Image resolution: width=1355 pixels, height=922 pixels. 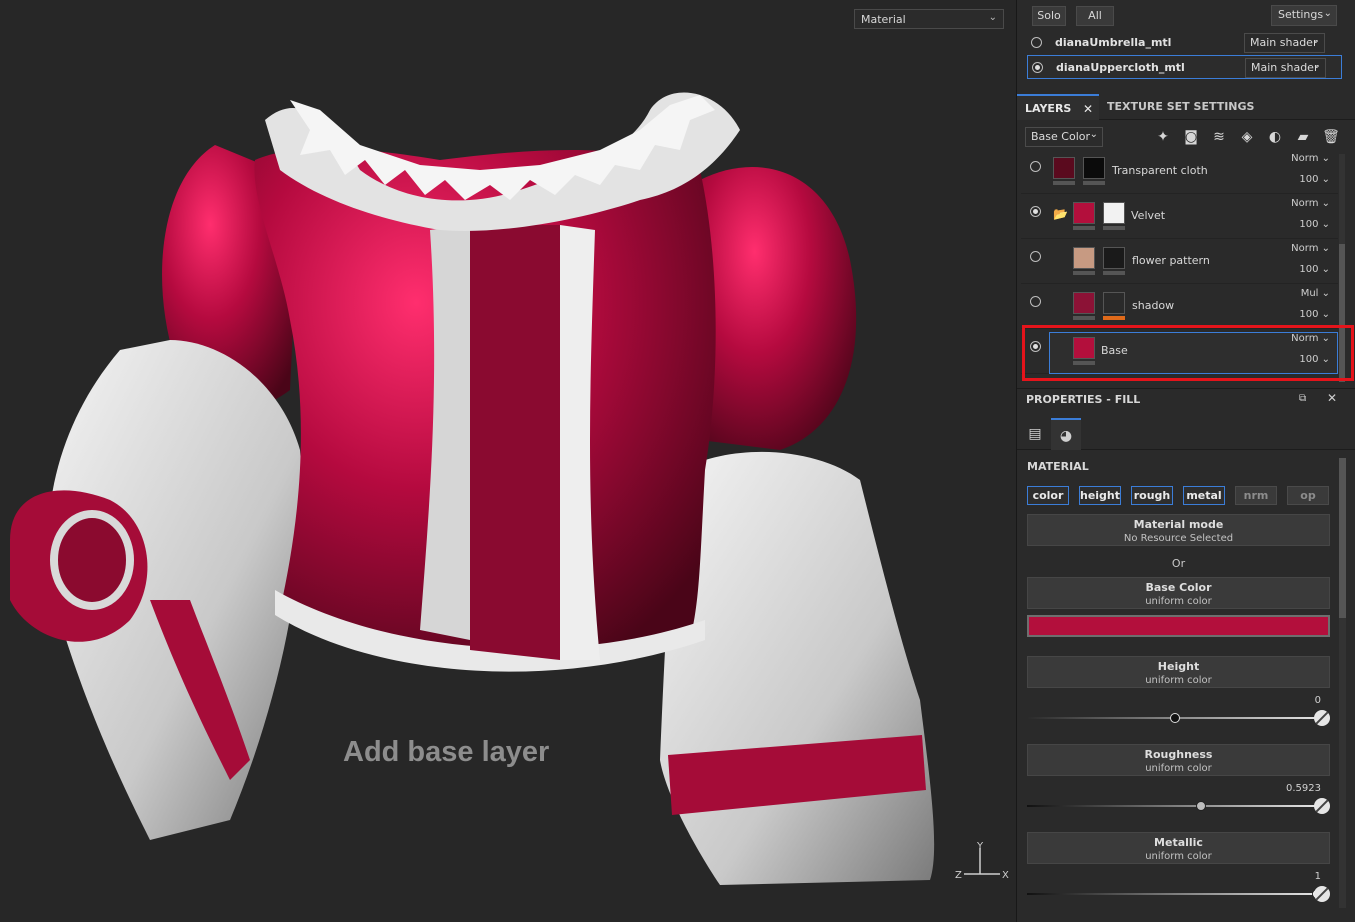 What do you see at coordinates (1005, 875) in the screenshot?
I see `axis-x-label: X` at bounding box center [1005, 875].